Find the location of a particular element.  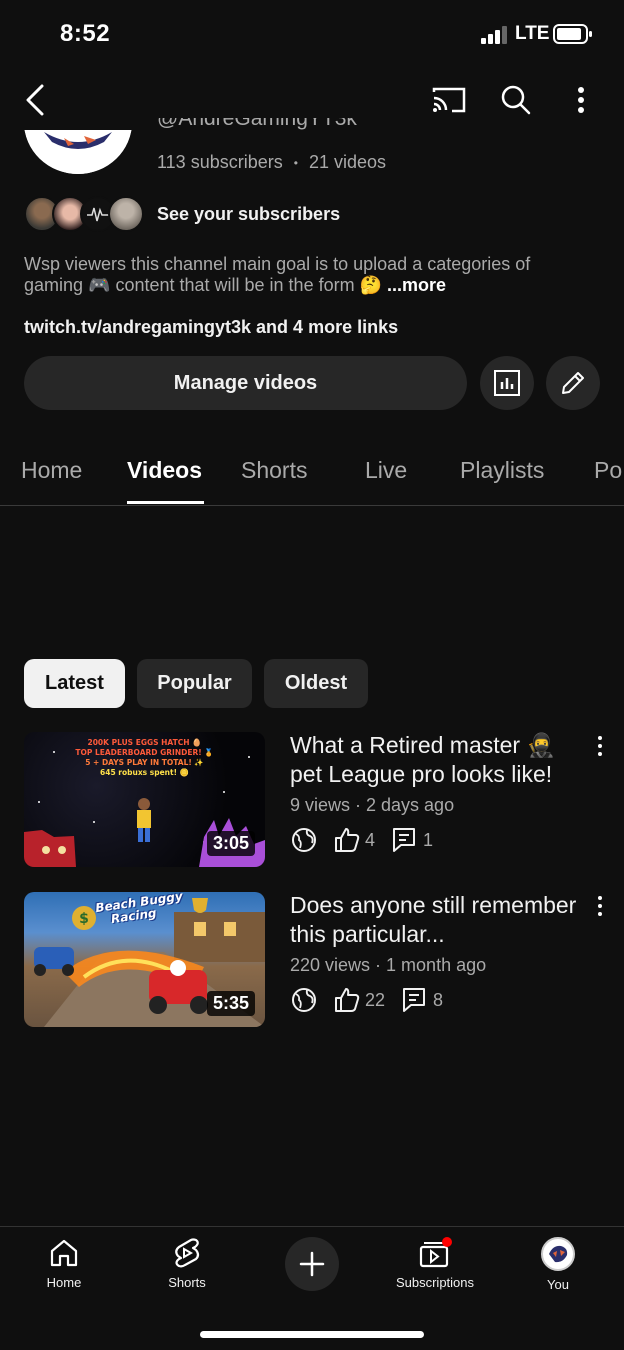

like-count: 4 is located at coordinates (370, 839).